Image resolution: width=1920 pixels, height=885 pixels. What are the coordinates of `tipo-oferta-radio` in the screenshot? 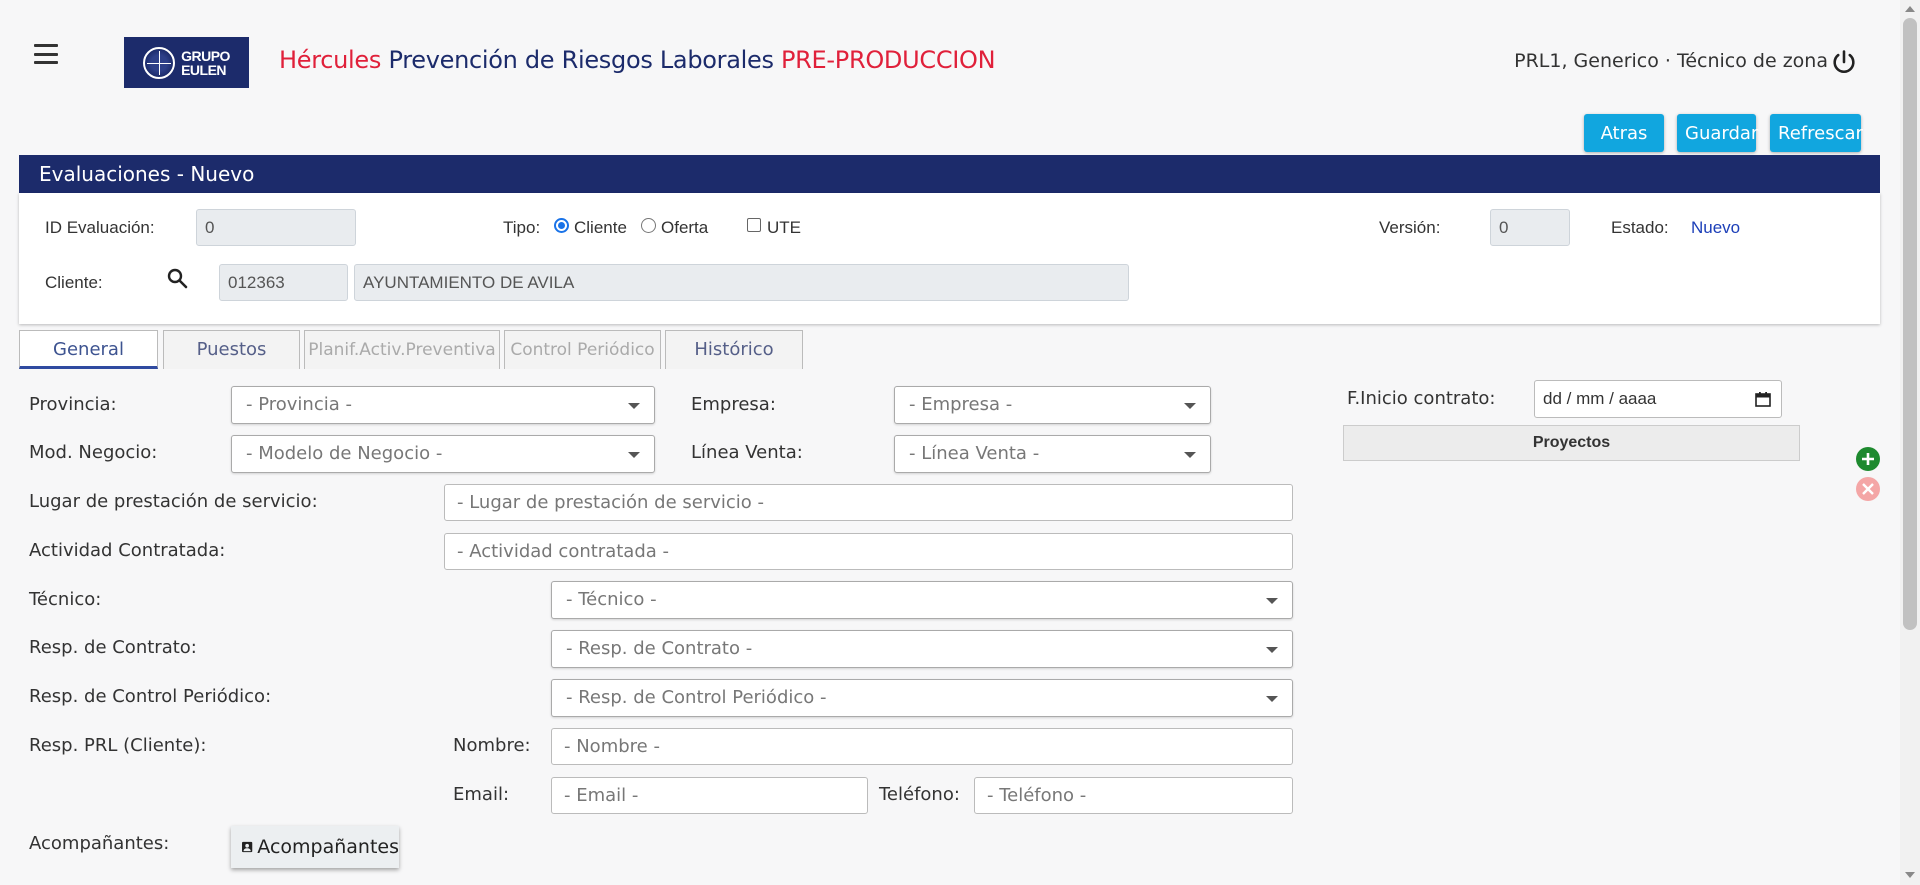 It's located at (648, 225).